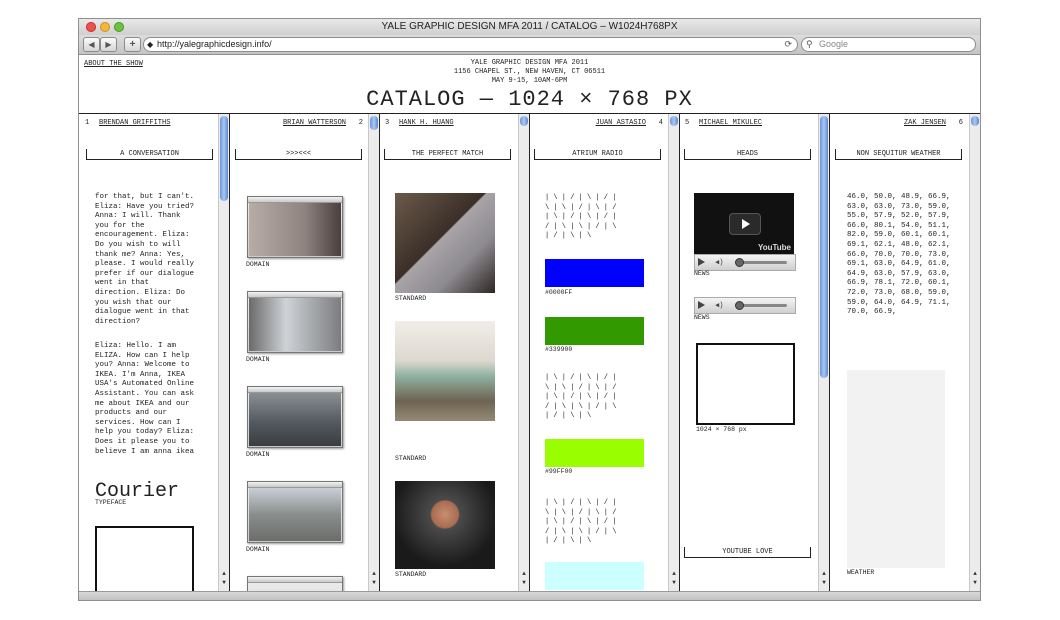 The height and width of the screenshot is (620, 1060). I want to click on artist-number: 1, so click(87, 123).